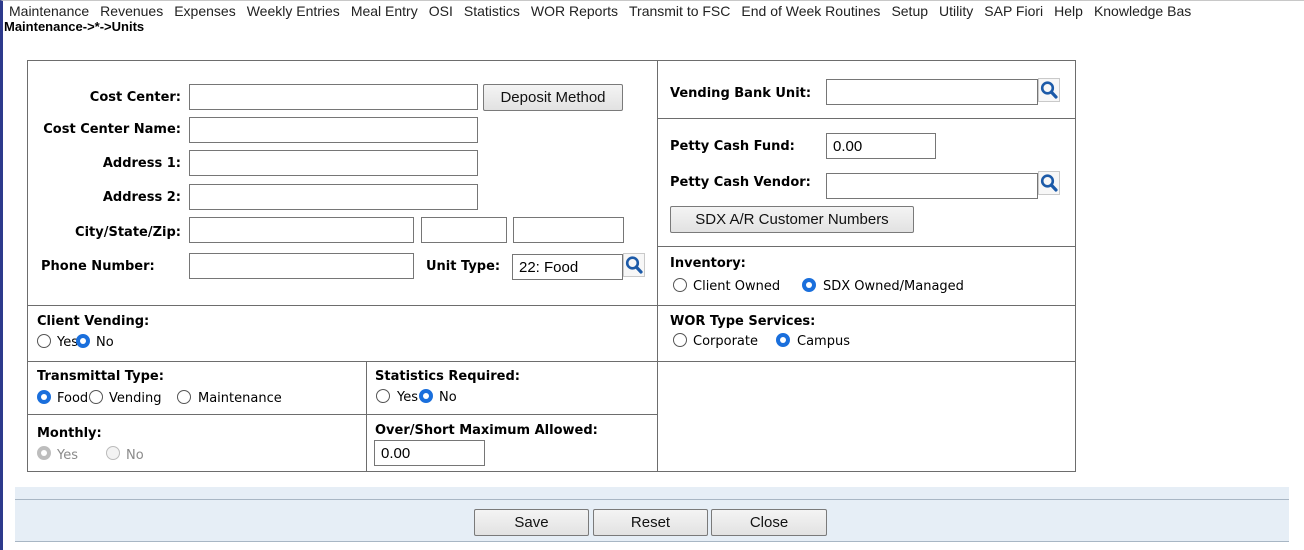 This screenshot has width=1304, height=550. Describe the element at coordinates (740, 182) in the screenshot. I see `petty-cash-vendor-label: Petty Cash Vendor:` at that location.